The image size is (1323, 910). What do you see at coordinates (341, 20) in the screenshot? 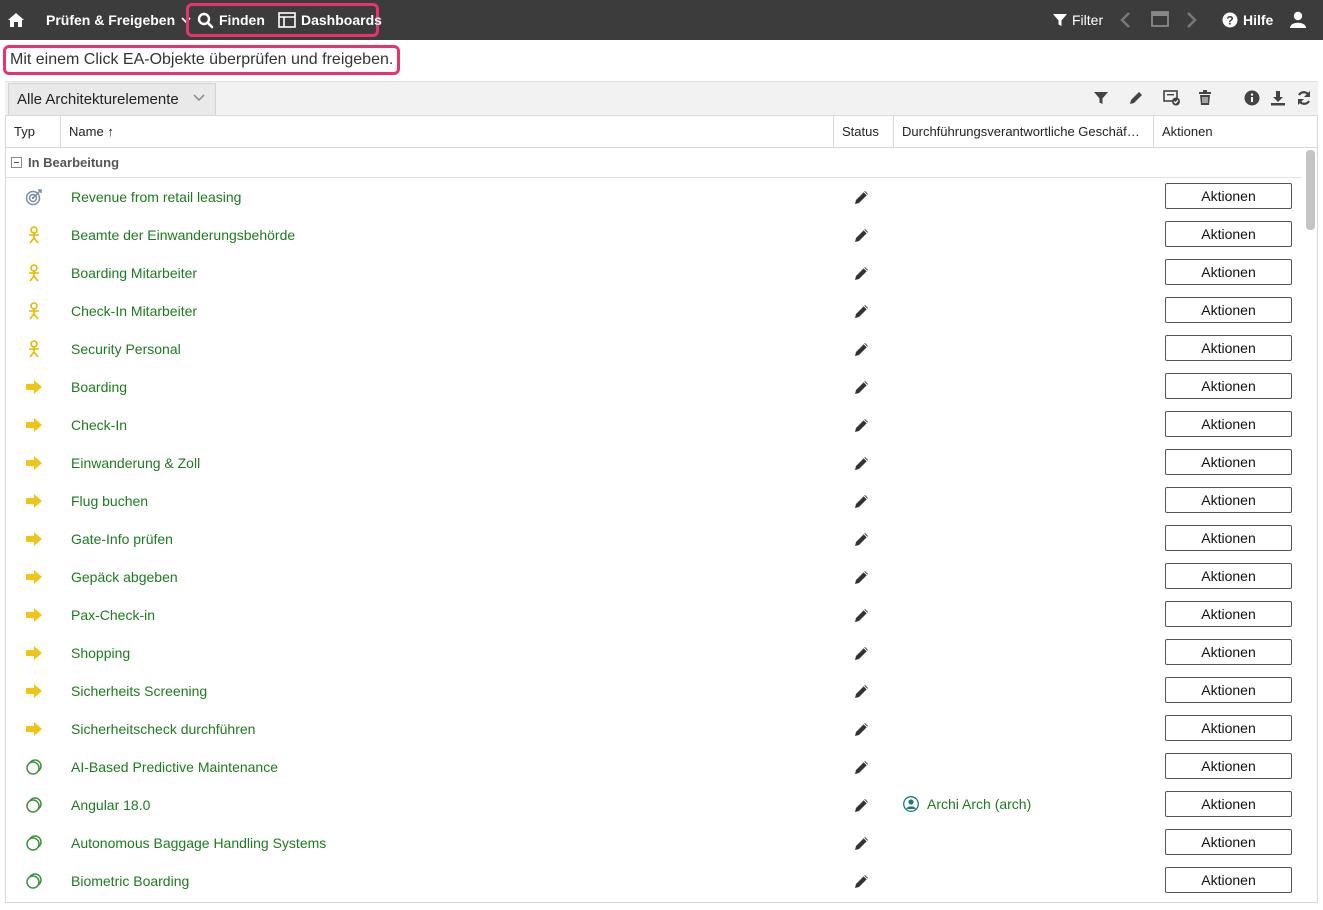
I see `dashboards-label: Dashboards` at bounding box center [341, 20].